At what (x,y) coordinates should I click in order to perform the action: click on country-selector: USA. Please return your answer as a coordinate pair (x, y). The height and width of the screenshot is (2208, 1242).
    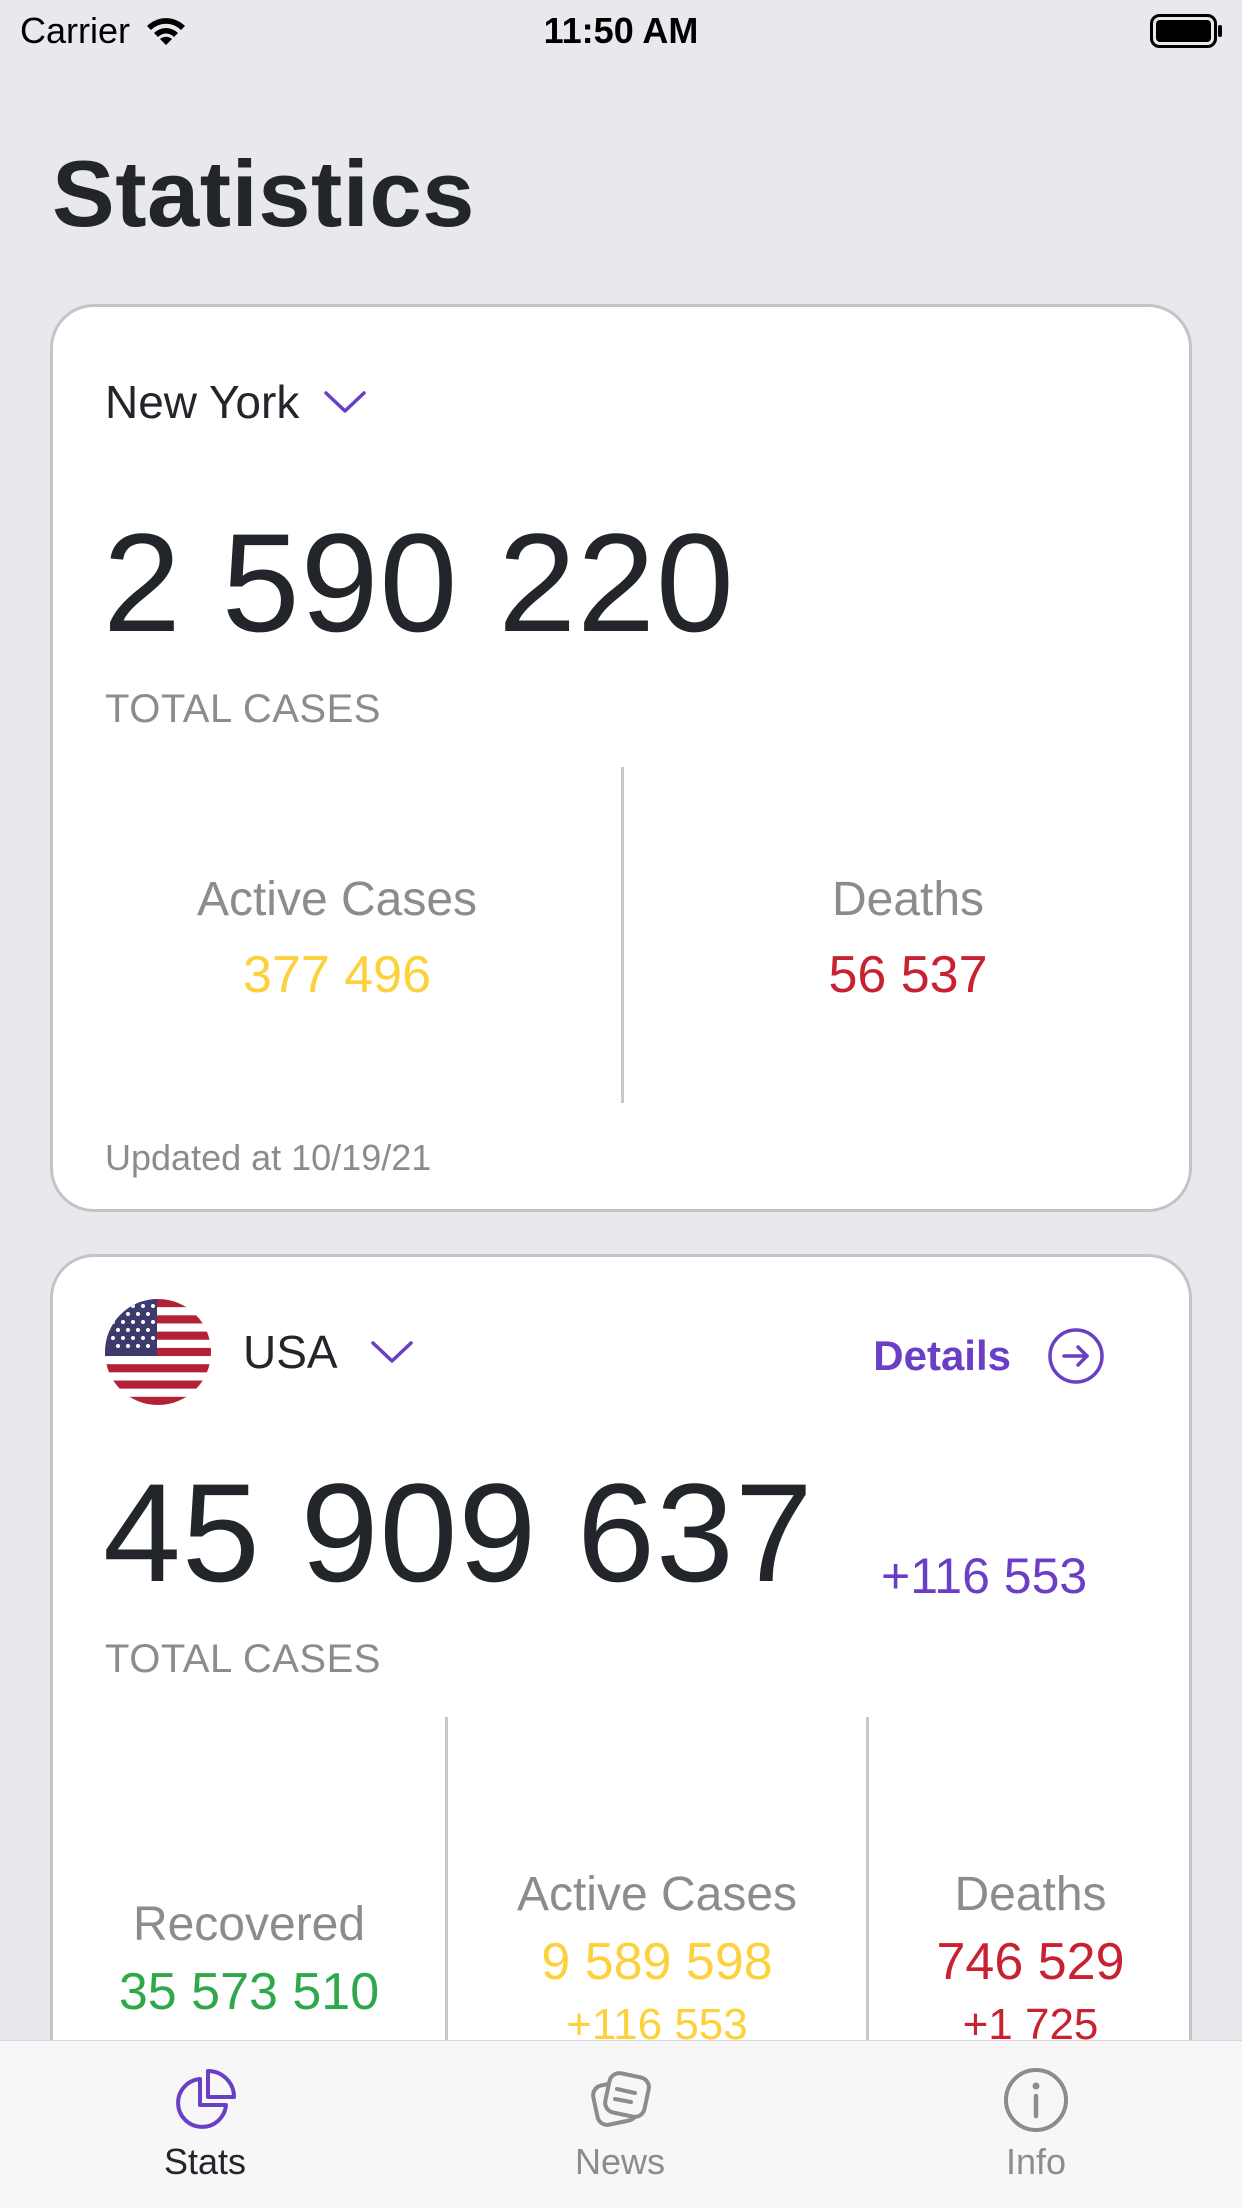
    Looking at the image, I should click on (259, 1352).